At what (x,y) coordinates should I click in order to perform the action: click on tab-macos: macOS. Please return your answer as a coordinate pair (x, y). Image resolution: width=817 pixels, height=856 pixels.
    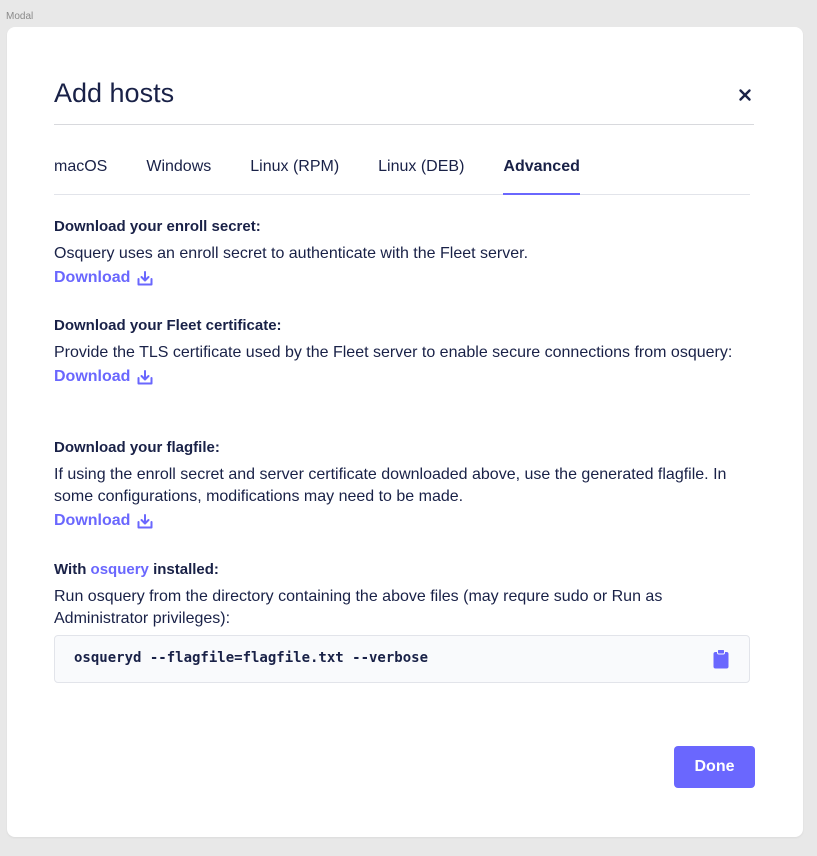
    Looking at the image, I should click on (80, 168).